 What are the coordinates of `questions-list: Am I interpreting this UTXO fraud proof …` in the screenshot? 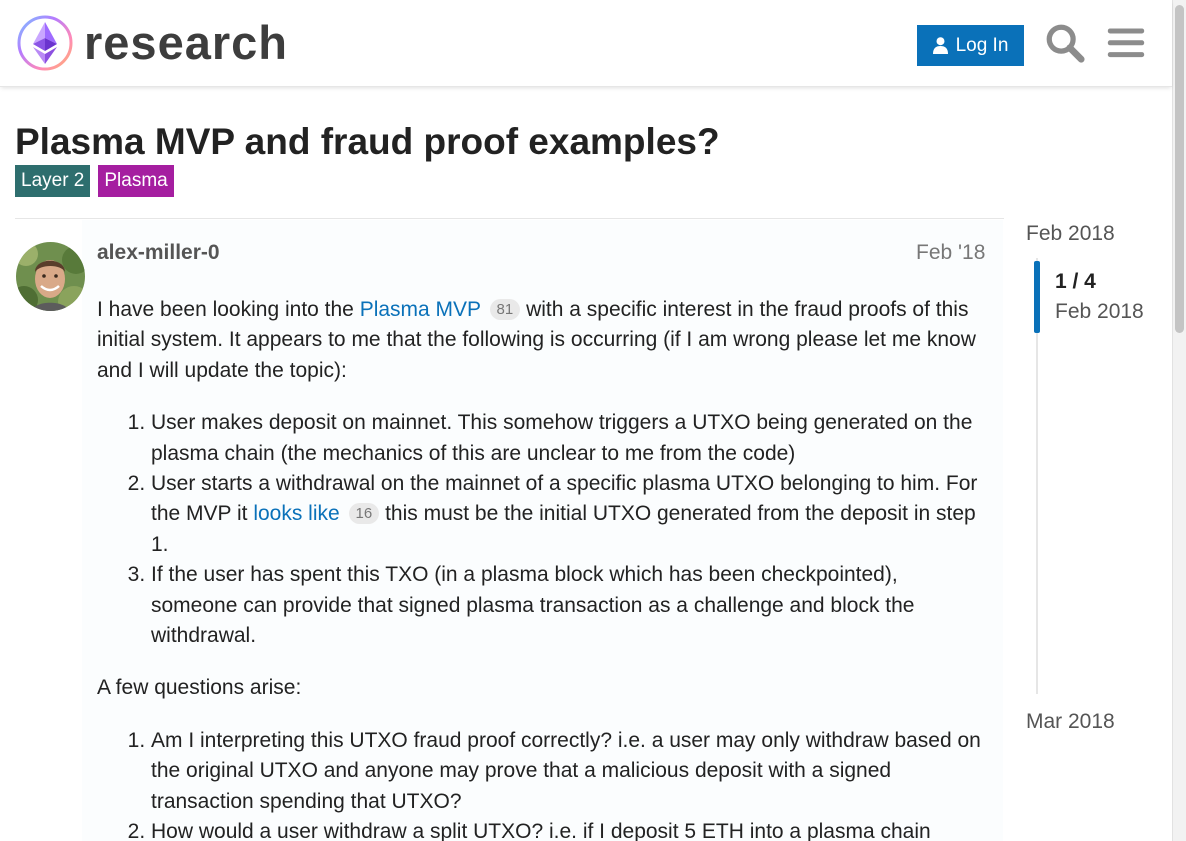 It's located at (542, 783).